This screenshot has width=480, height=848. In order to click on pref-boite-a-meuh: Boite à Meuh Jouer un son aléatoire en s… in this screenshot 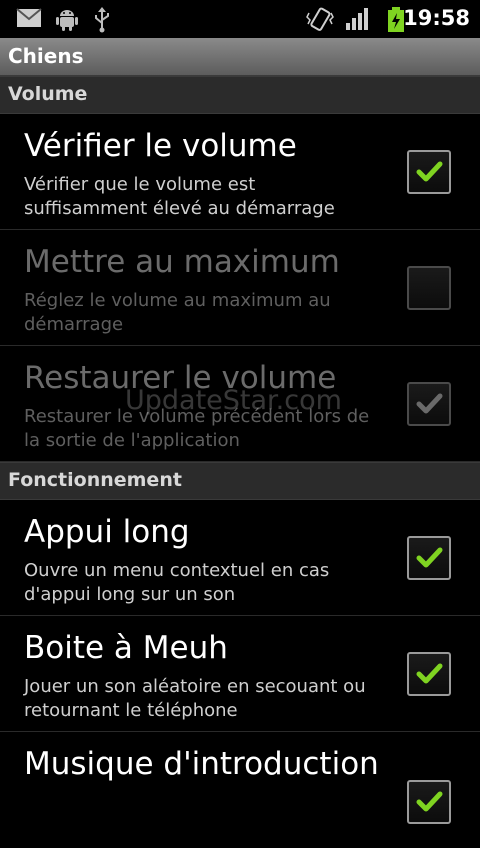, I will do `click(240, 674)`.